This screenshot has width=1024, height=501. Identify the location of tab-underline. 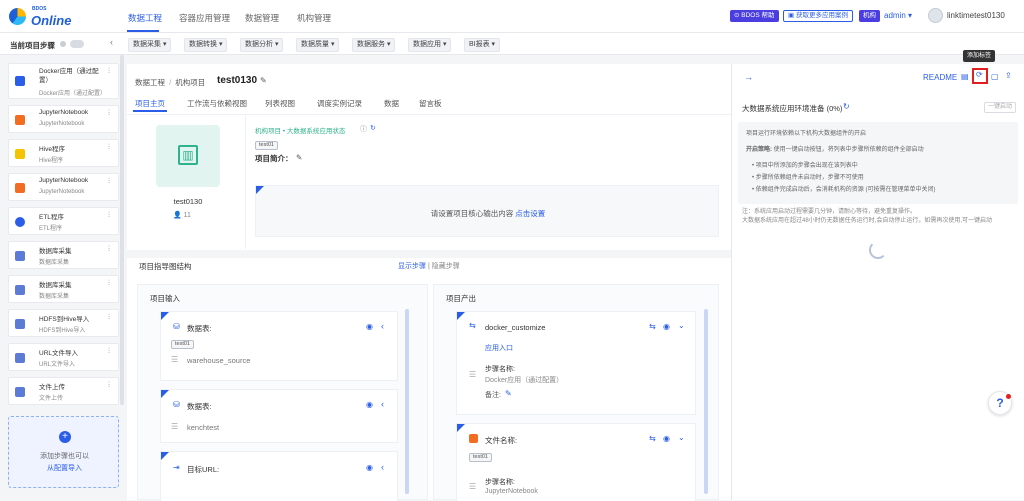
(150, 111).